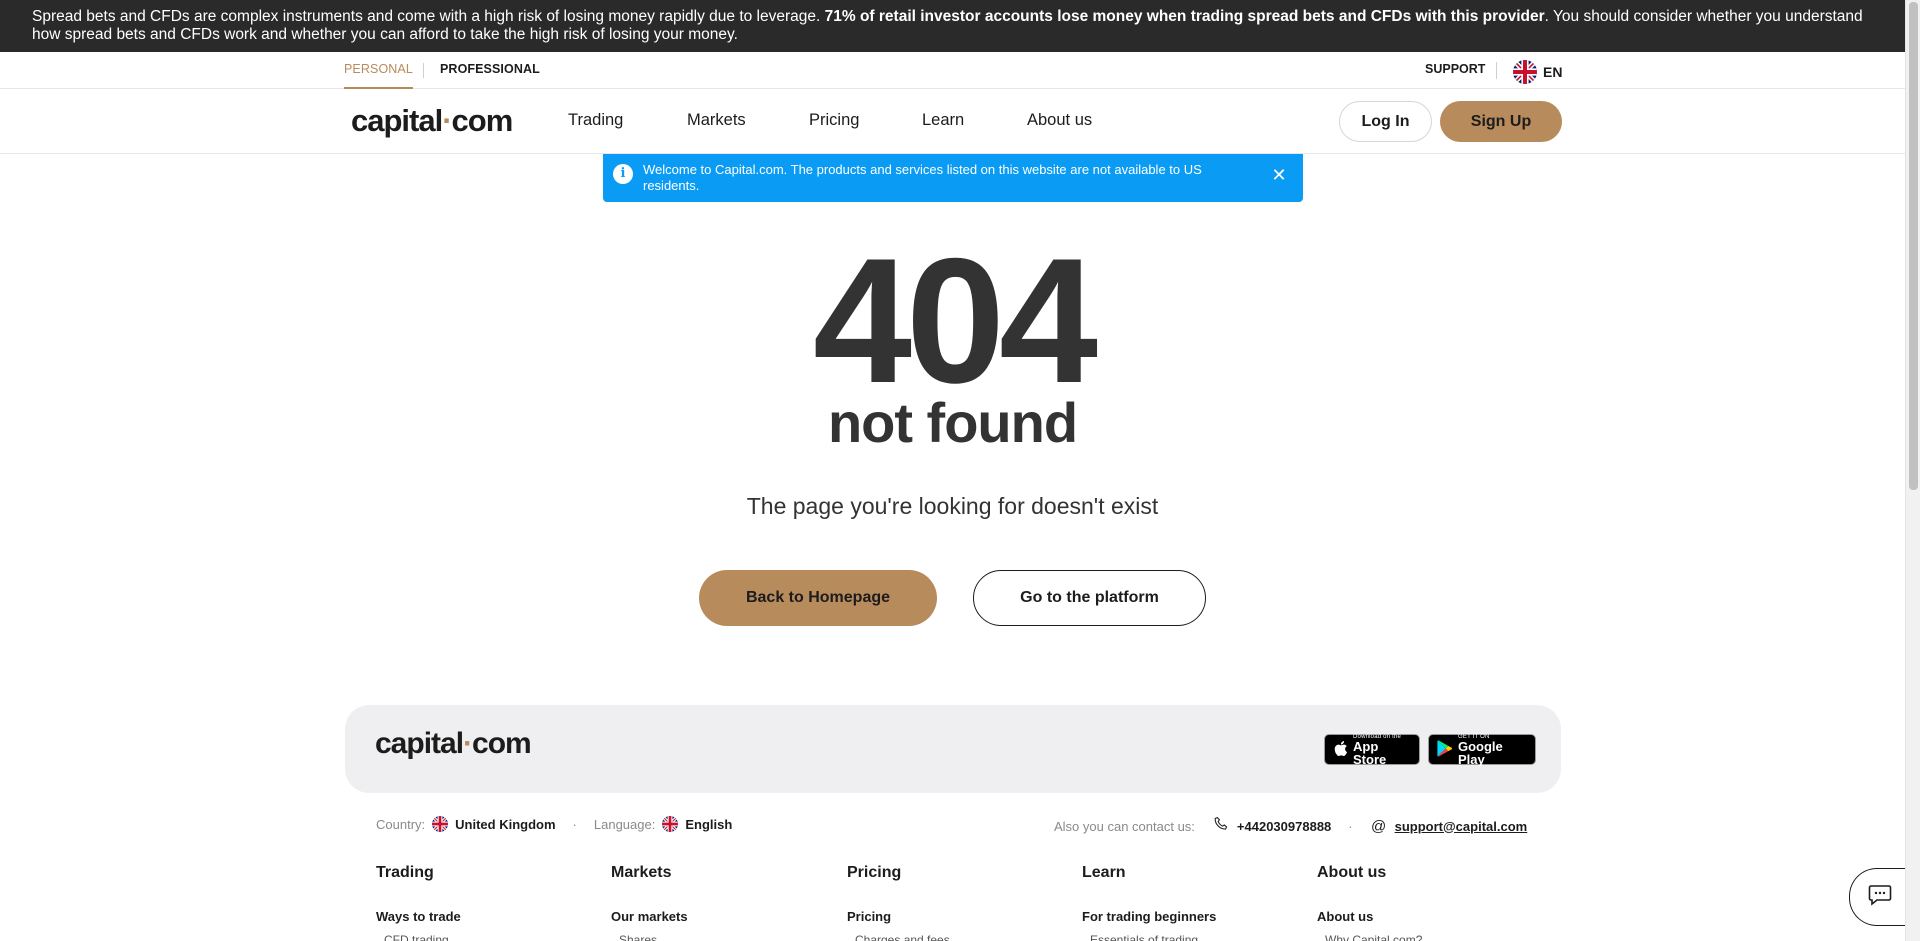  What do you see at coordinates (1279, 175) in the screenshot?
I see `close-icon: ✕` at bounding box center [1279, 175].